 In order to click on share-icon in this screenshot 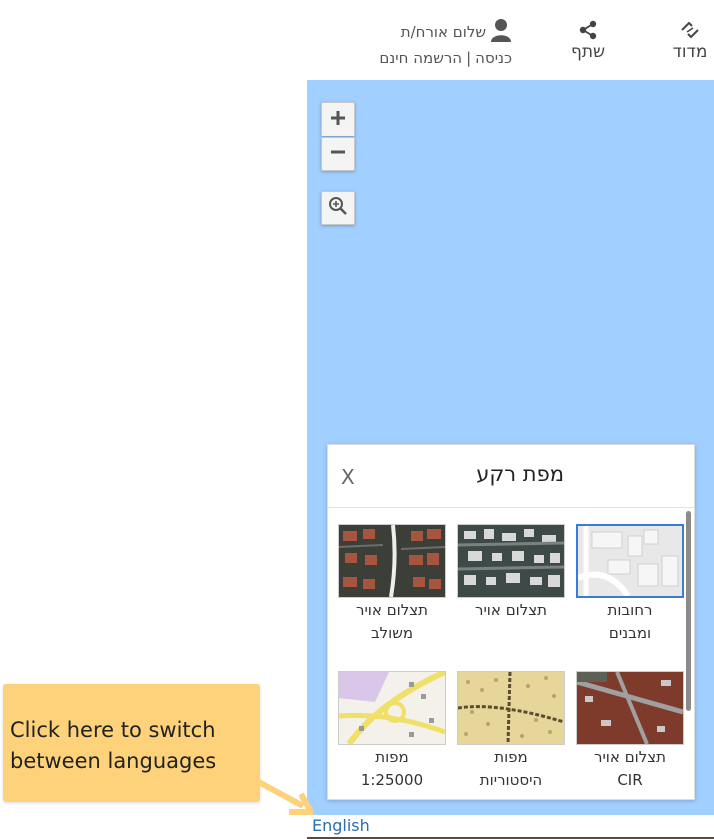, I will do `click(588, 31)`.